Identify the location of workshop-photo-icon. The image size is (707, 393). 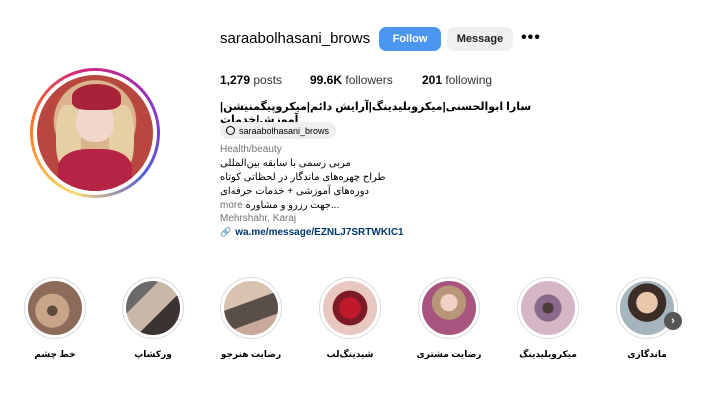
(153, 308).